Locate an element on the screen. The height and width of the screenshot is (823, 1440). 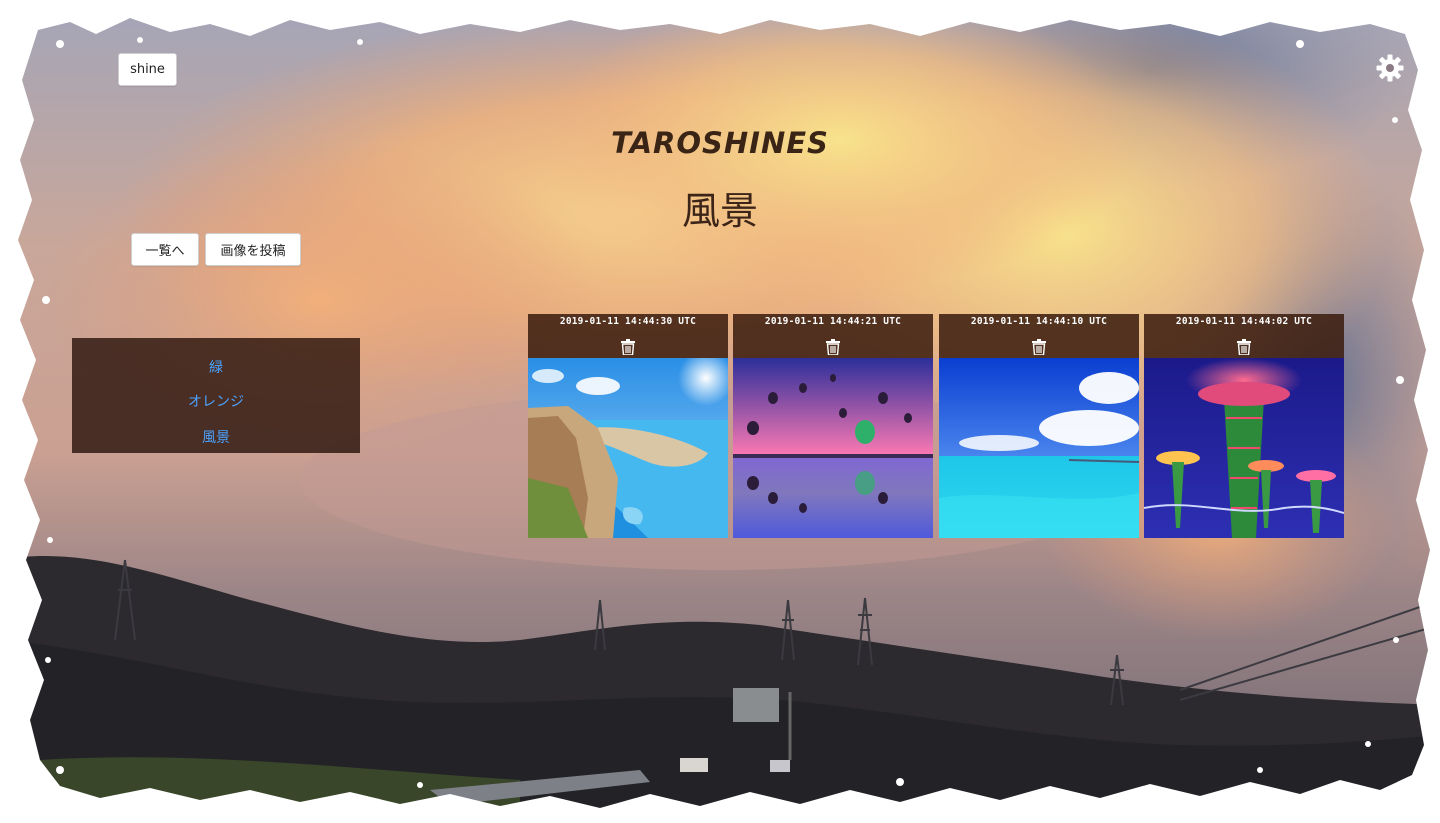
category-link-green: 緑 is located at coordinates (216, 367).